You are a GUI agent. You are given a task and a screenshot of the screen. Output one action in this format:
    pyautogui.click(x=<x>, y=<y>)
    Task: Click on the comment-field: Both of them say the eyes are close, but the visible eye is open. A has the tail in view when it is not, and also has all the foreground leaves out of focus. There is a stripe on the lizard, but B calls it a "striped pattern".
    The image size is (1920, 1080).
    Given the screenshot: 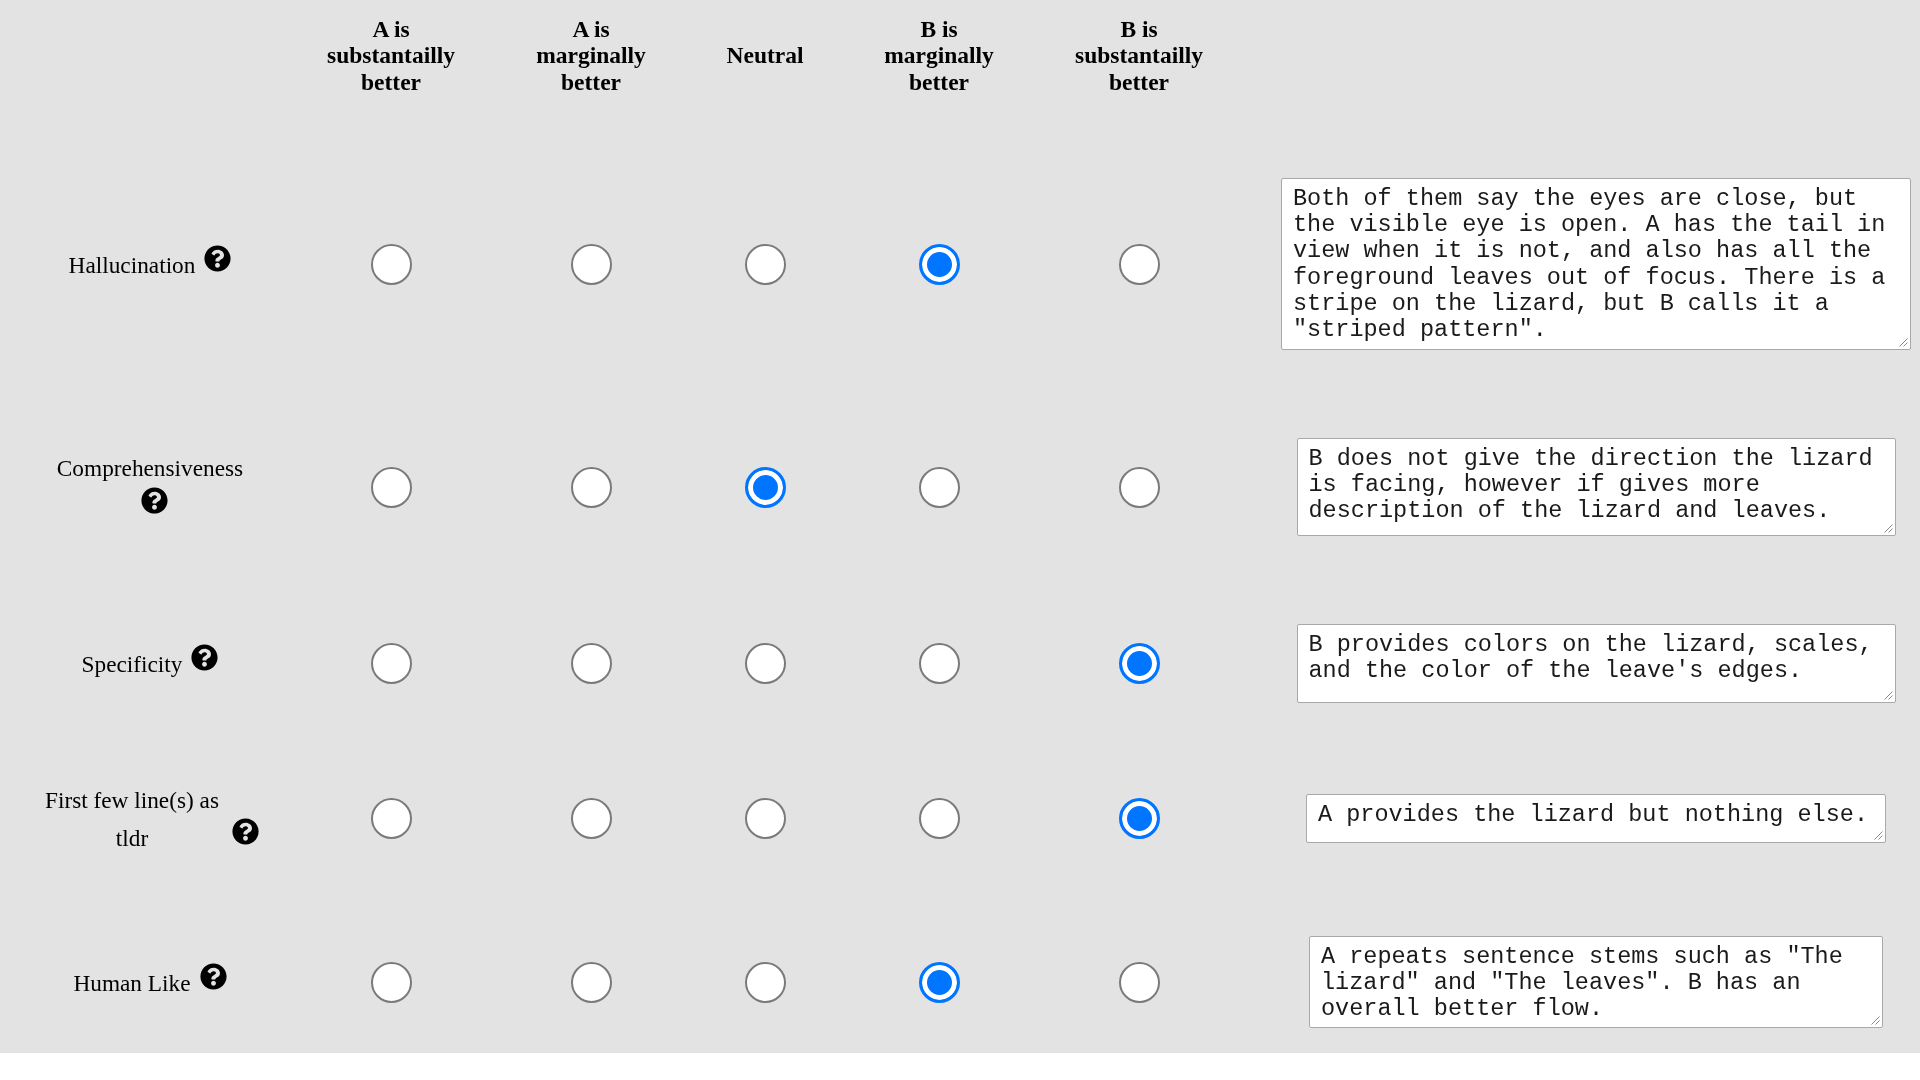 What is the action you would take?
    pyautogui.click(x=1596, y=264)
    